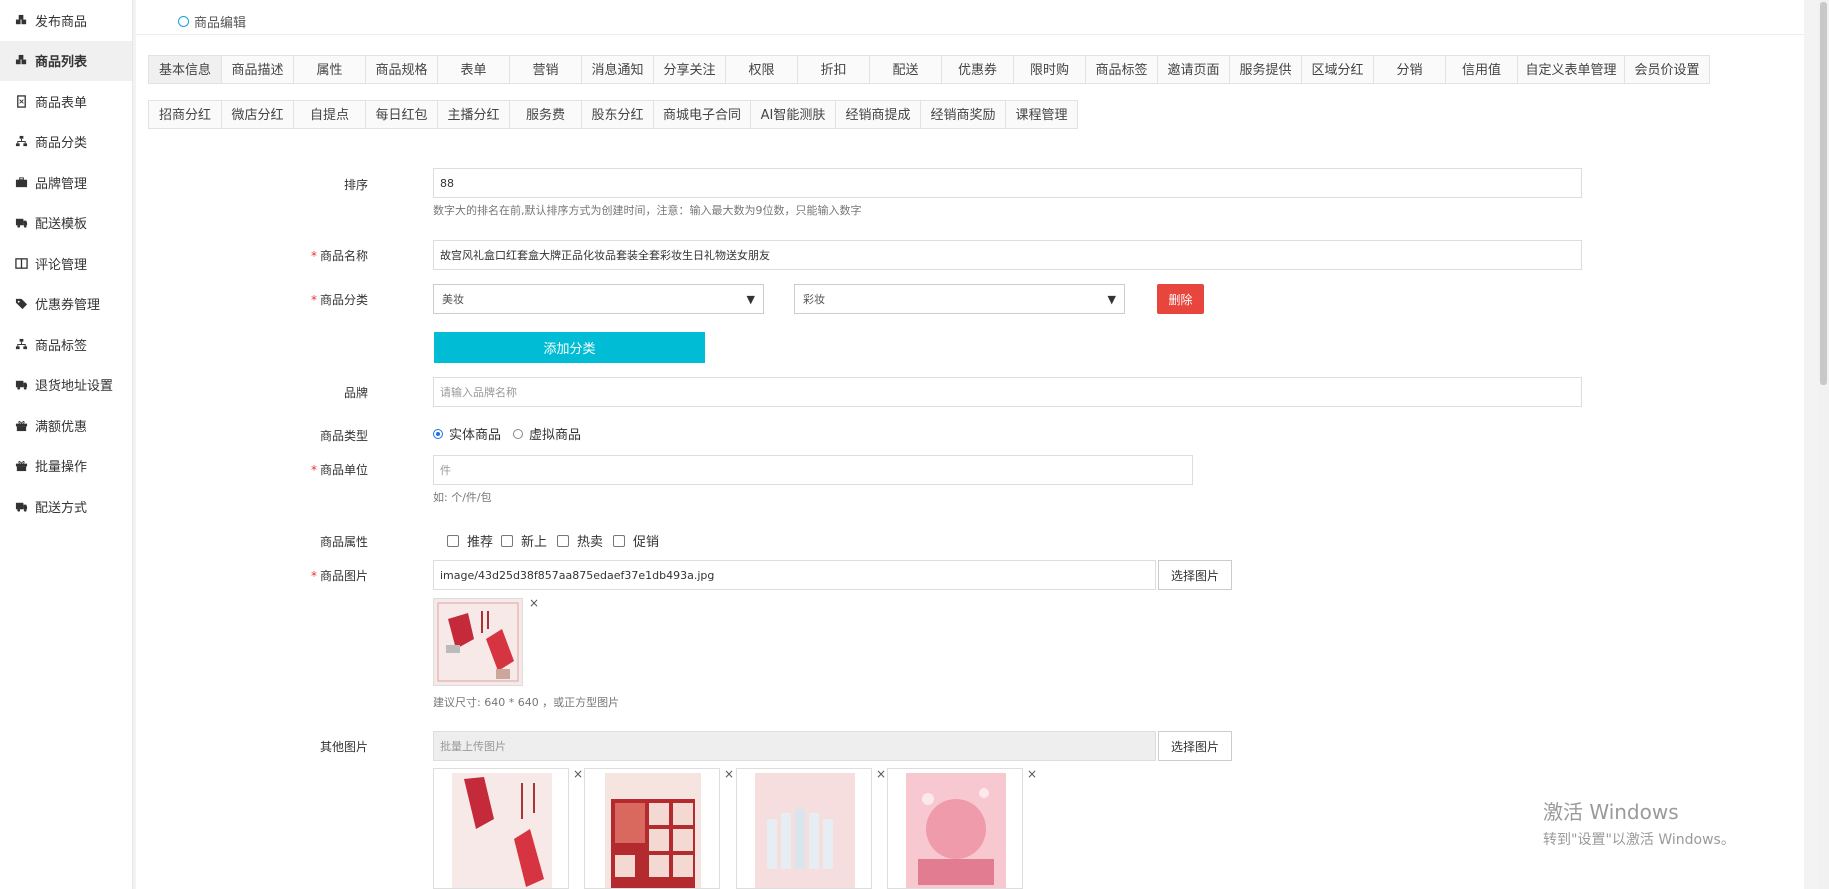  I want to click on sidebar-item-label: 商品标签, so click(61, 346).